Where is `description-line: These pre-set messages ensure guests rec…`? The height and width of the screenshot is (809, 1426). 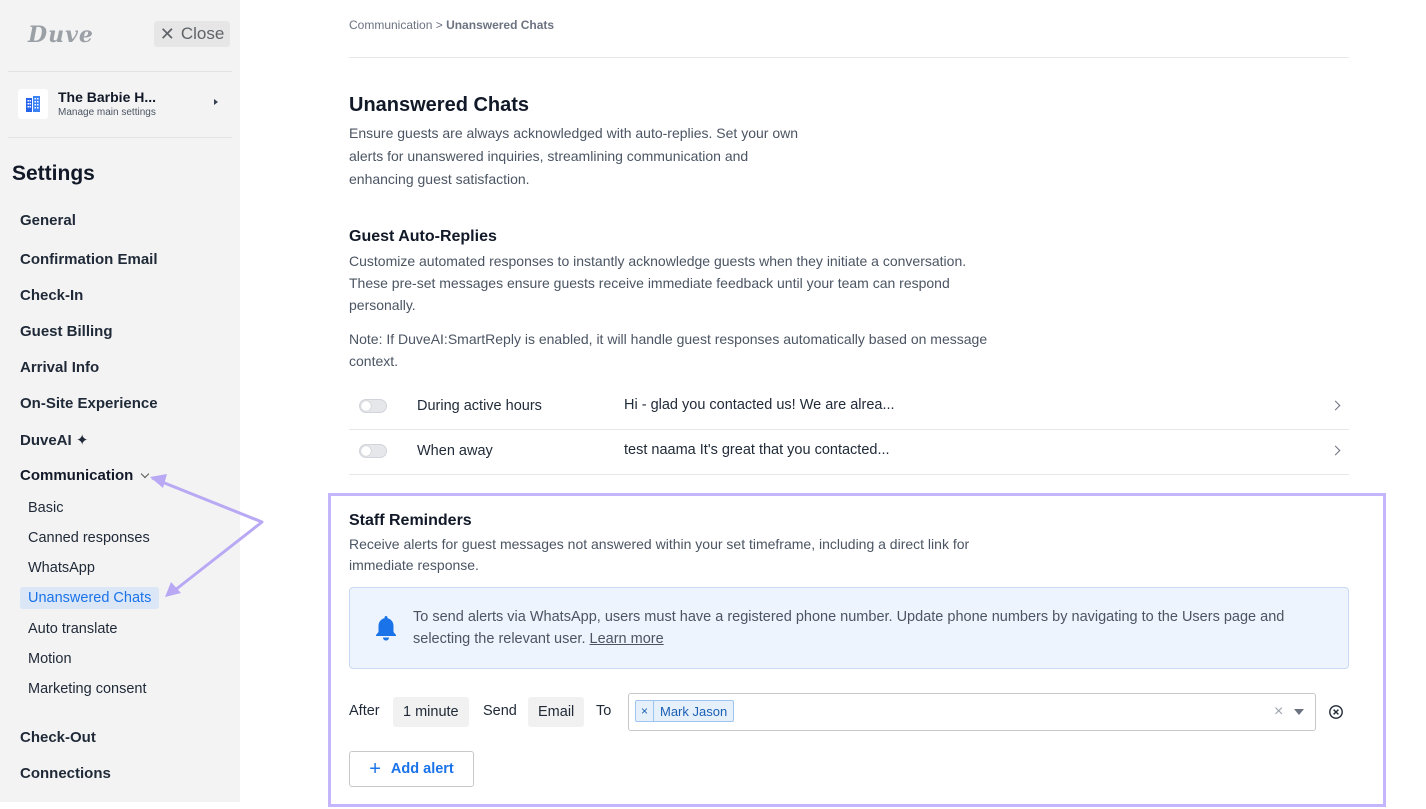 description-line: These pre-set messages ensure guests rec… is located at coordinates (649, 283).